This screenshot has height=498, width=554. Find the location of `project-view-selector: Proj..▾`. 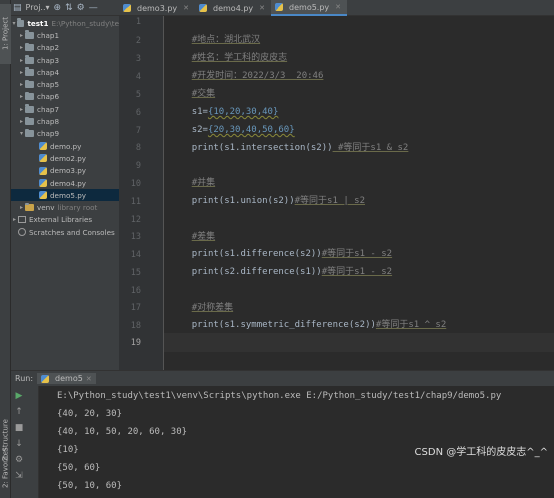

project-view-selector: Proj..▾ is located at coordinates (38, 7).